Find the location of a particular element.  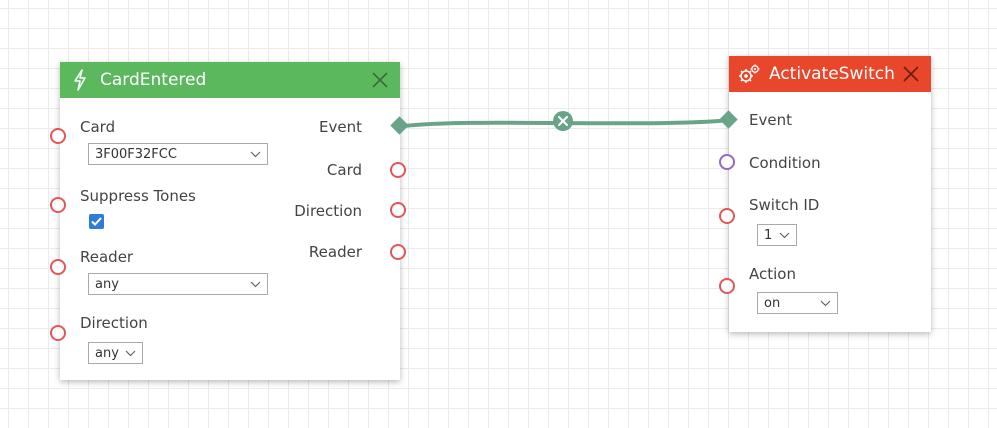

switch-id-dropdown: 1 is located at coordinates (777, 235).